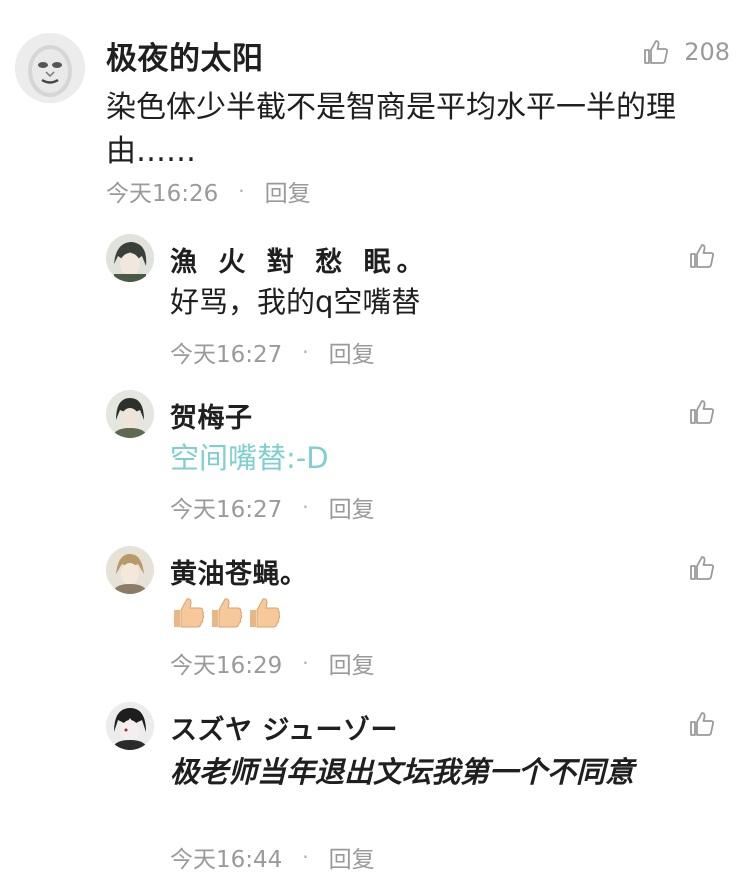 This screenshot has height=873, width=750. I want to click on username: 贺梅子, so click(211, 415).